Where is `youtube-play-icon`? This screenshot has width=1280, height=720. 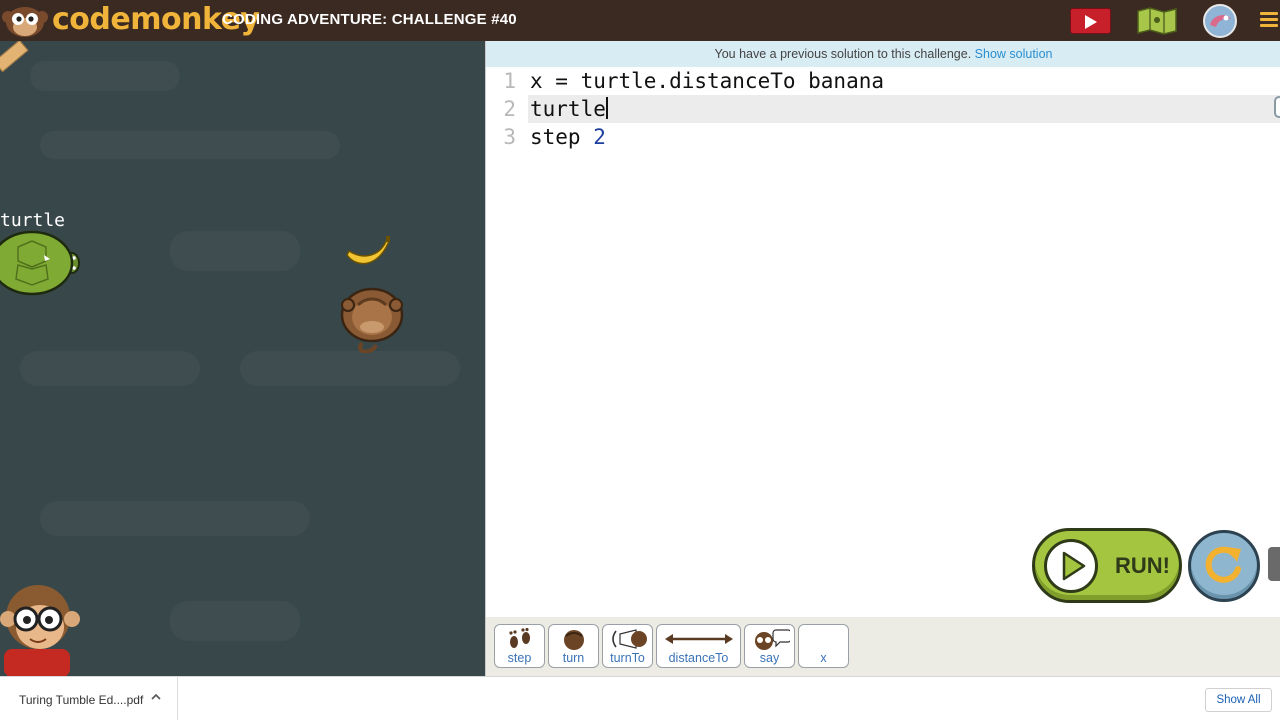
youtube-play-icon is located at coordinates (1091, 22).